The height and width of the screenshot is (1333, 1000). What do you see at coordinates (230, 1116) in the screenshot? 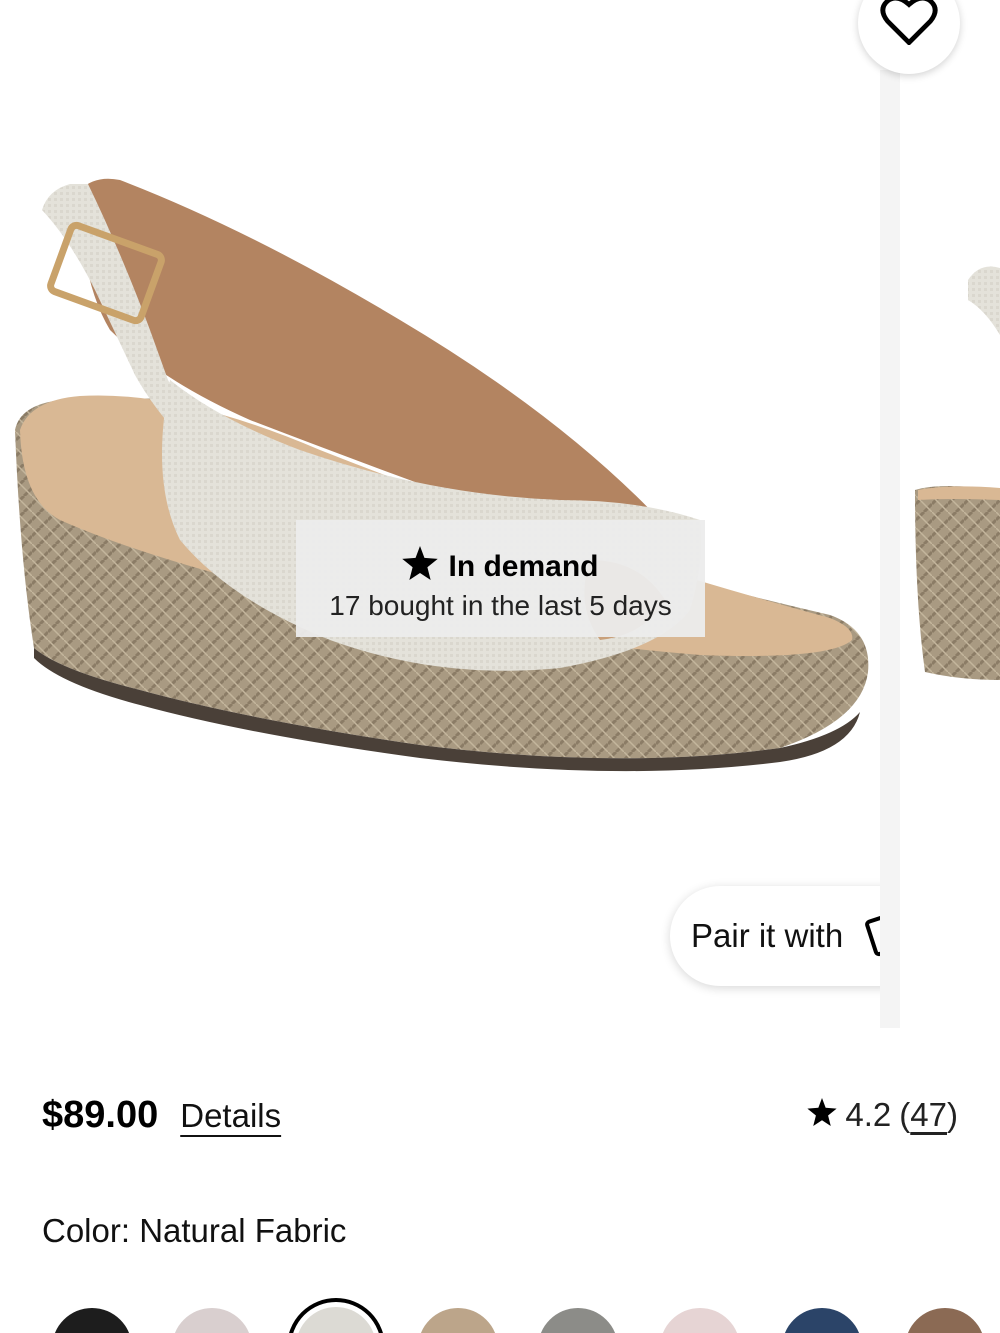
I see `details-link: Details` at bounding box center [230, 1116].